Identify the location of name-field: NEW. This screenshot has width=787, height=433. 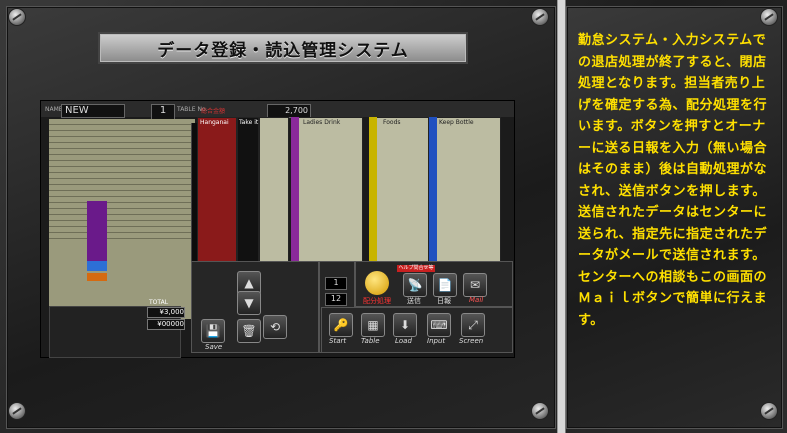
(93, 111).